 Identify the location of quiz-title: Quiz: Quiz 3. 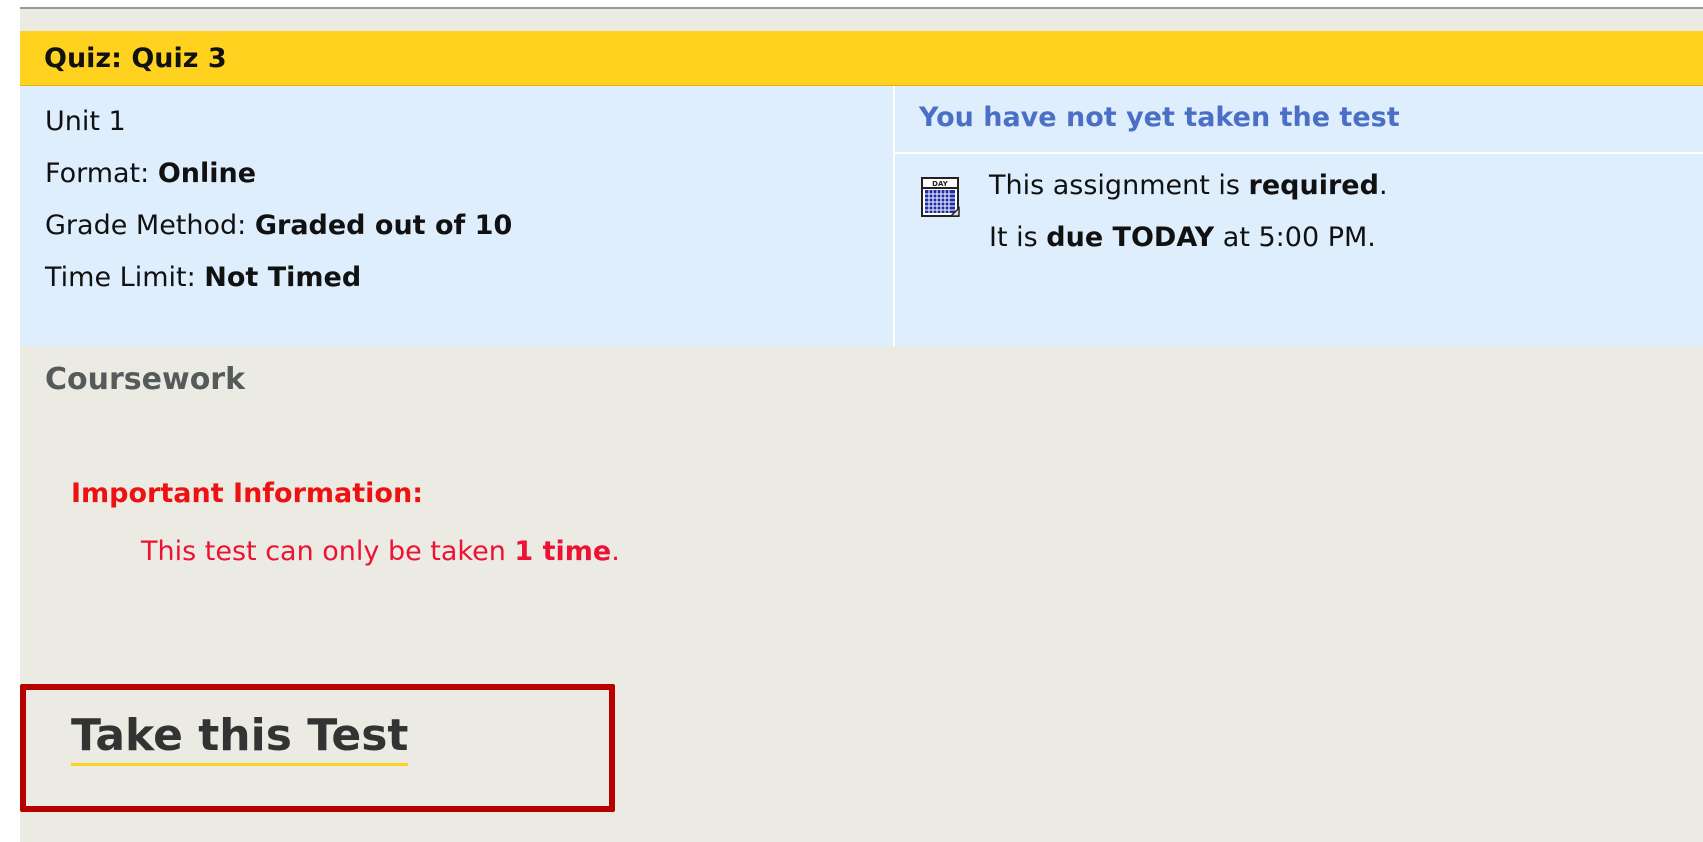
(135, 58).